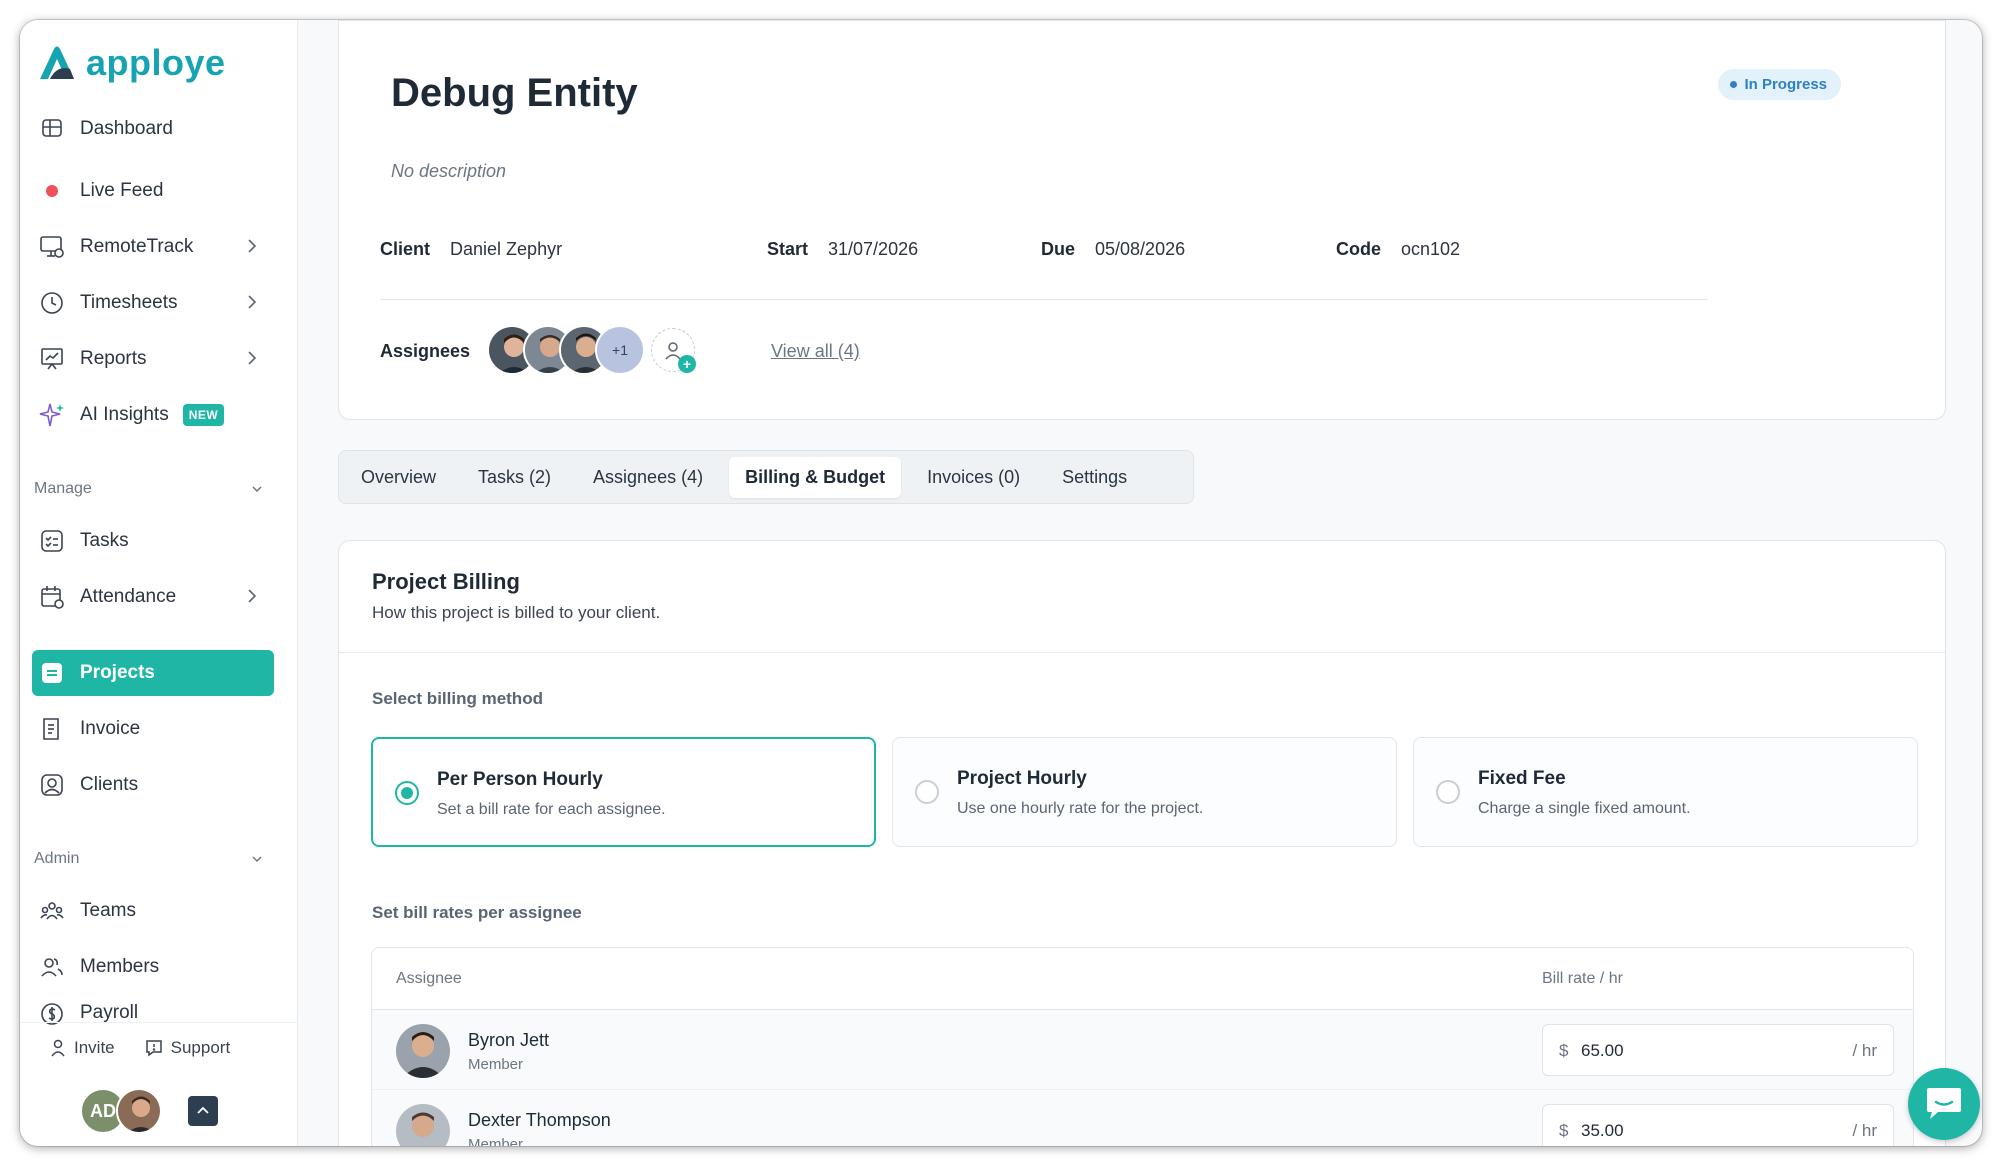 The height and width of the screenshot is (1165, 2000). I want to click on sidebar-item-label: Live Feed, so click(122, 190).